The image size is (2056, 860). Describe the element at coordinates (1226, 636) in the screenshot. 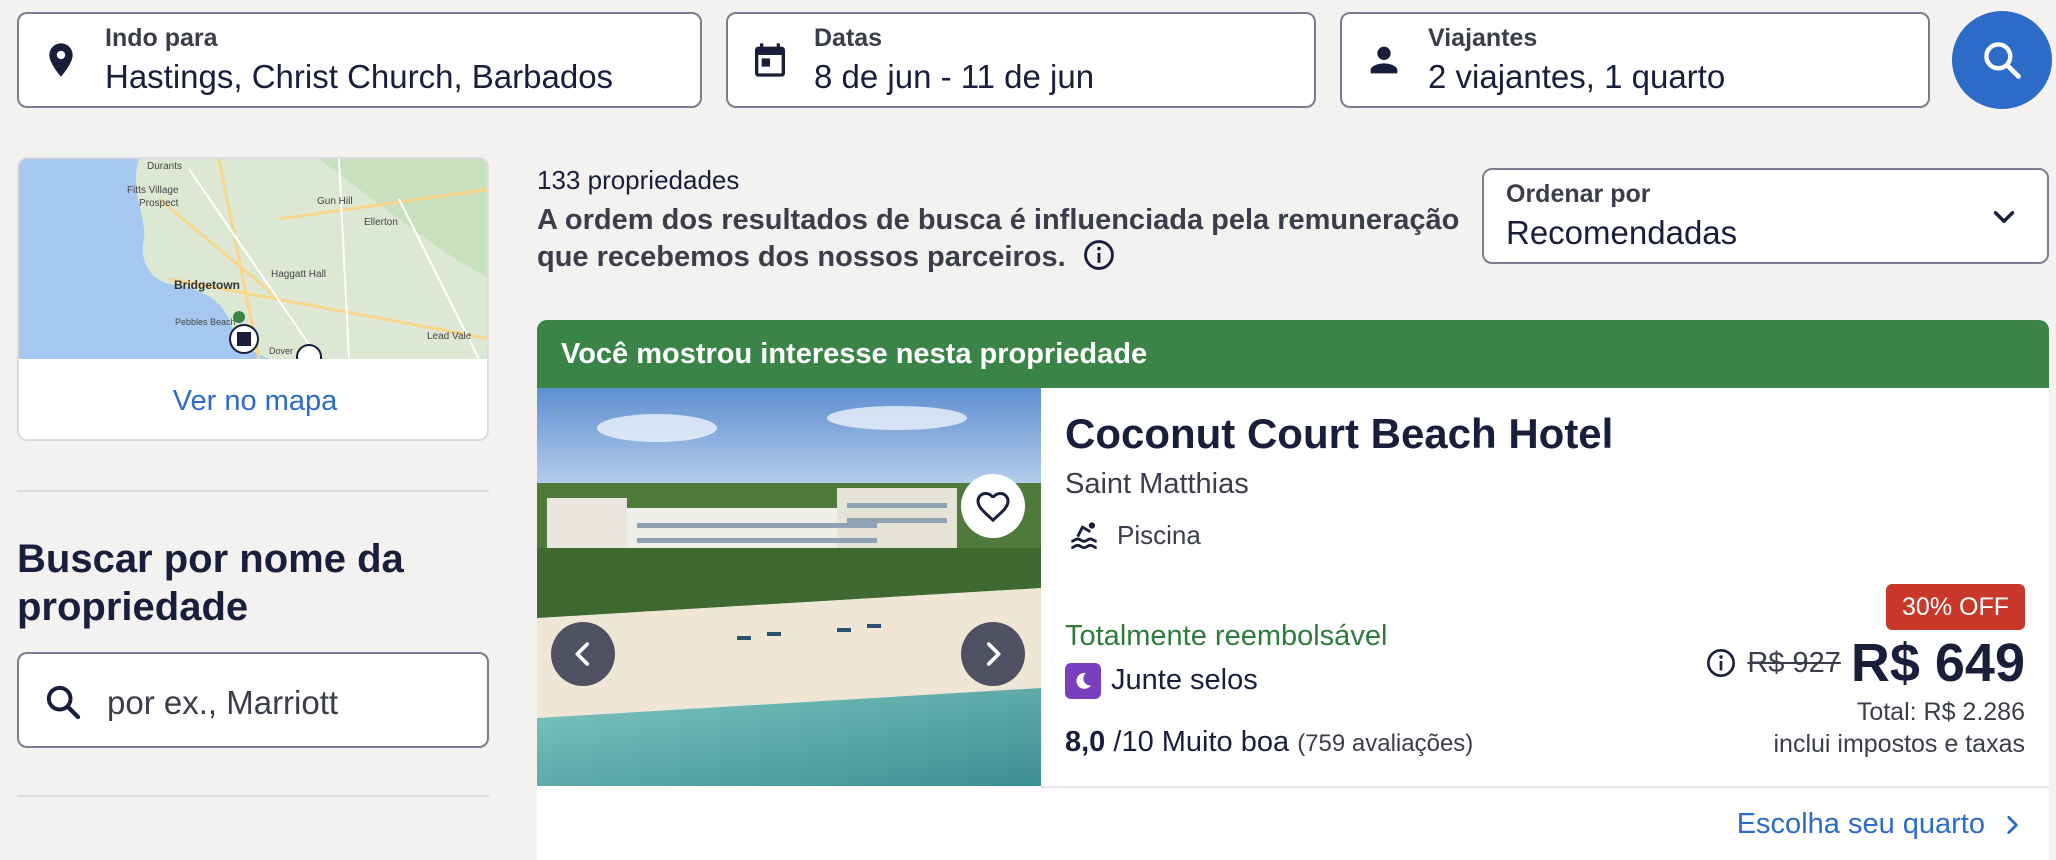

I see `refund-status: Totalmente reembolsável` at that location.